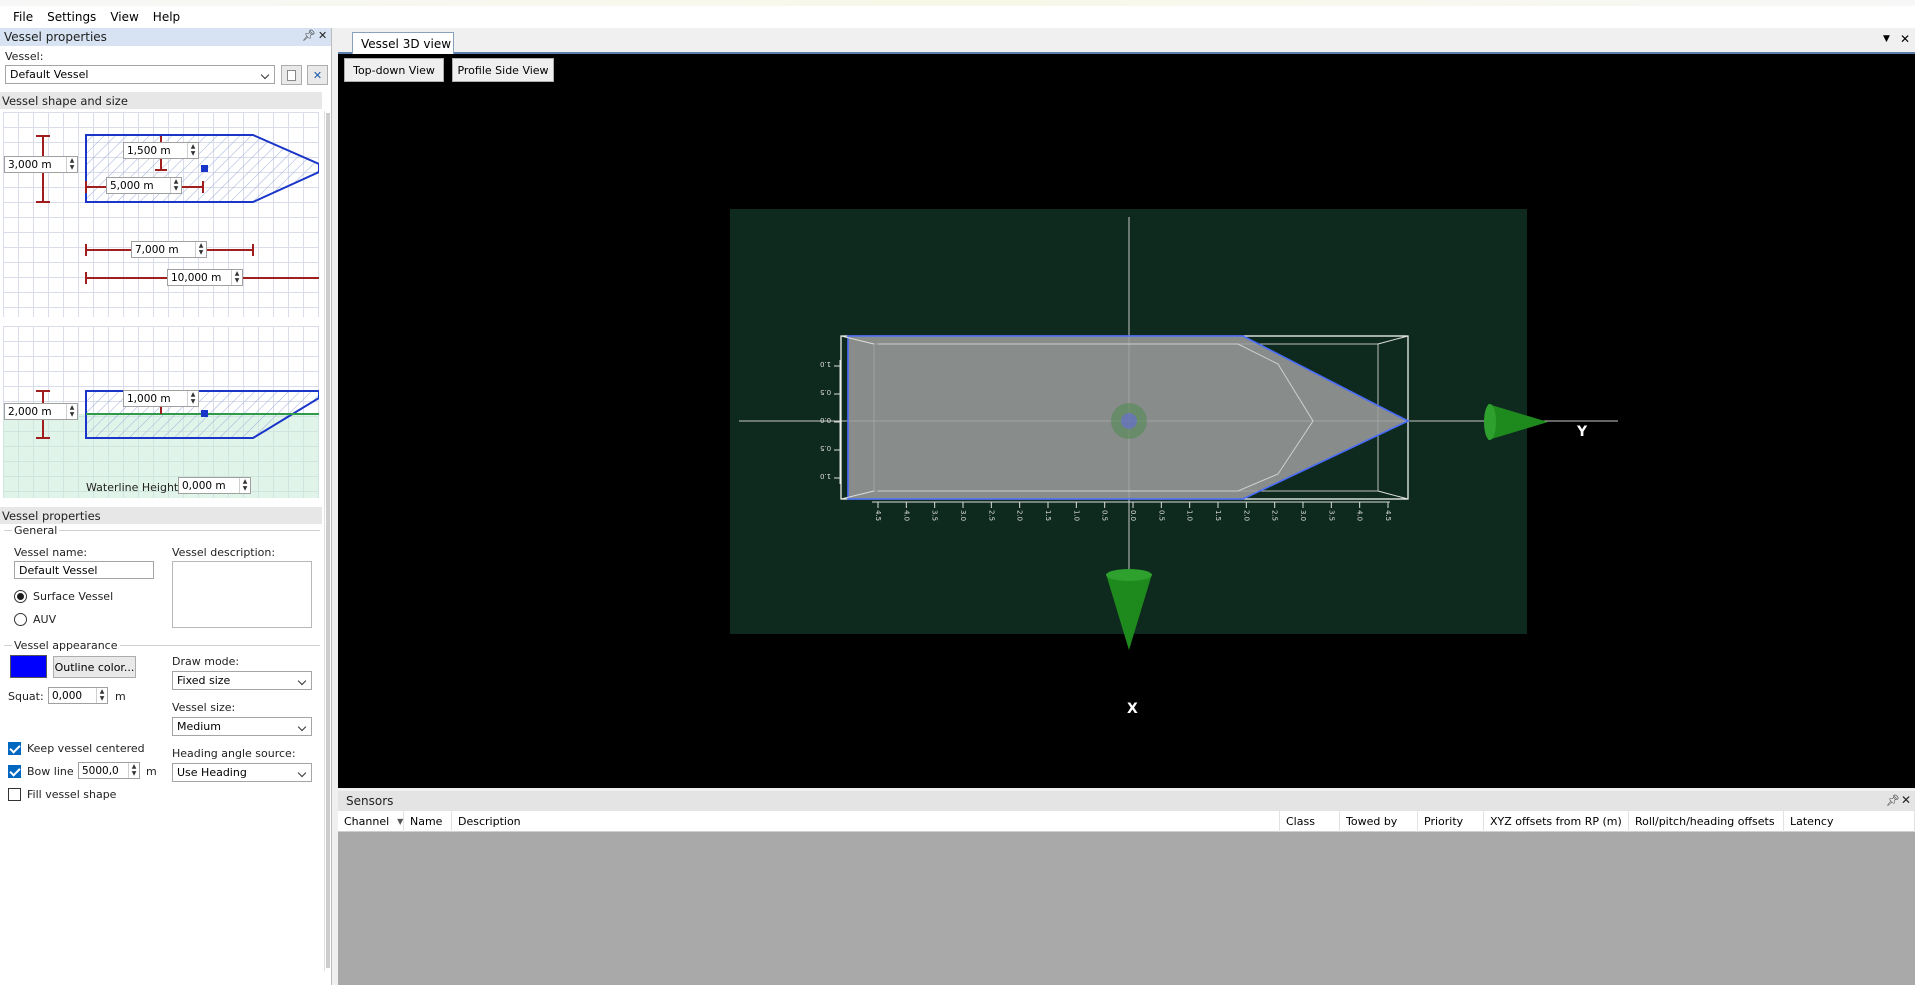  What do you see at coordinates (71, 17) in the screenshot?
I see `menu-settings: Settings` at bounding box center [71, 17].